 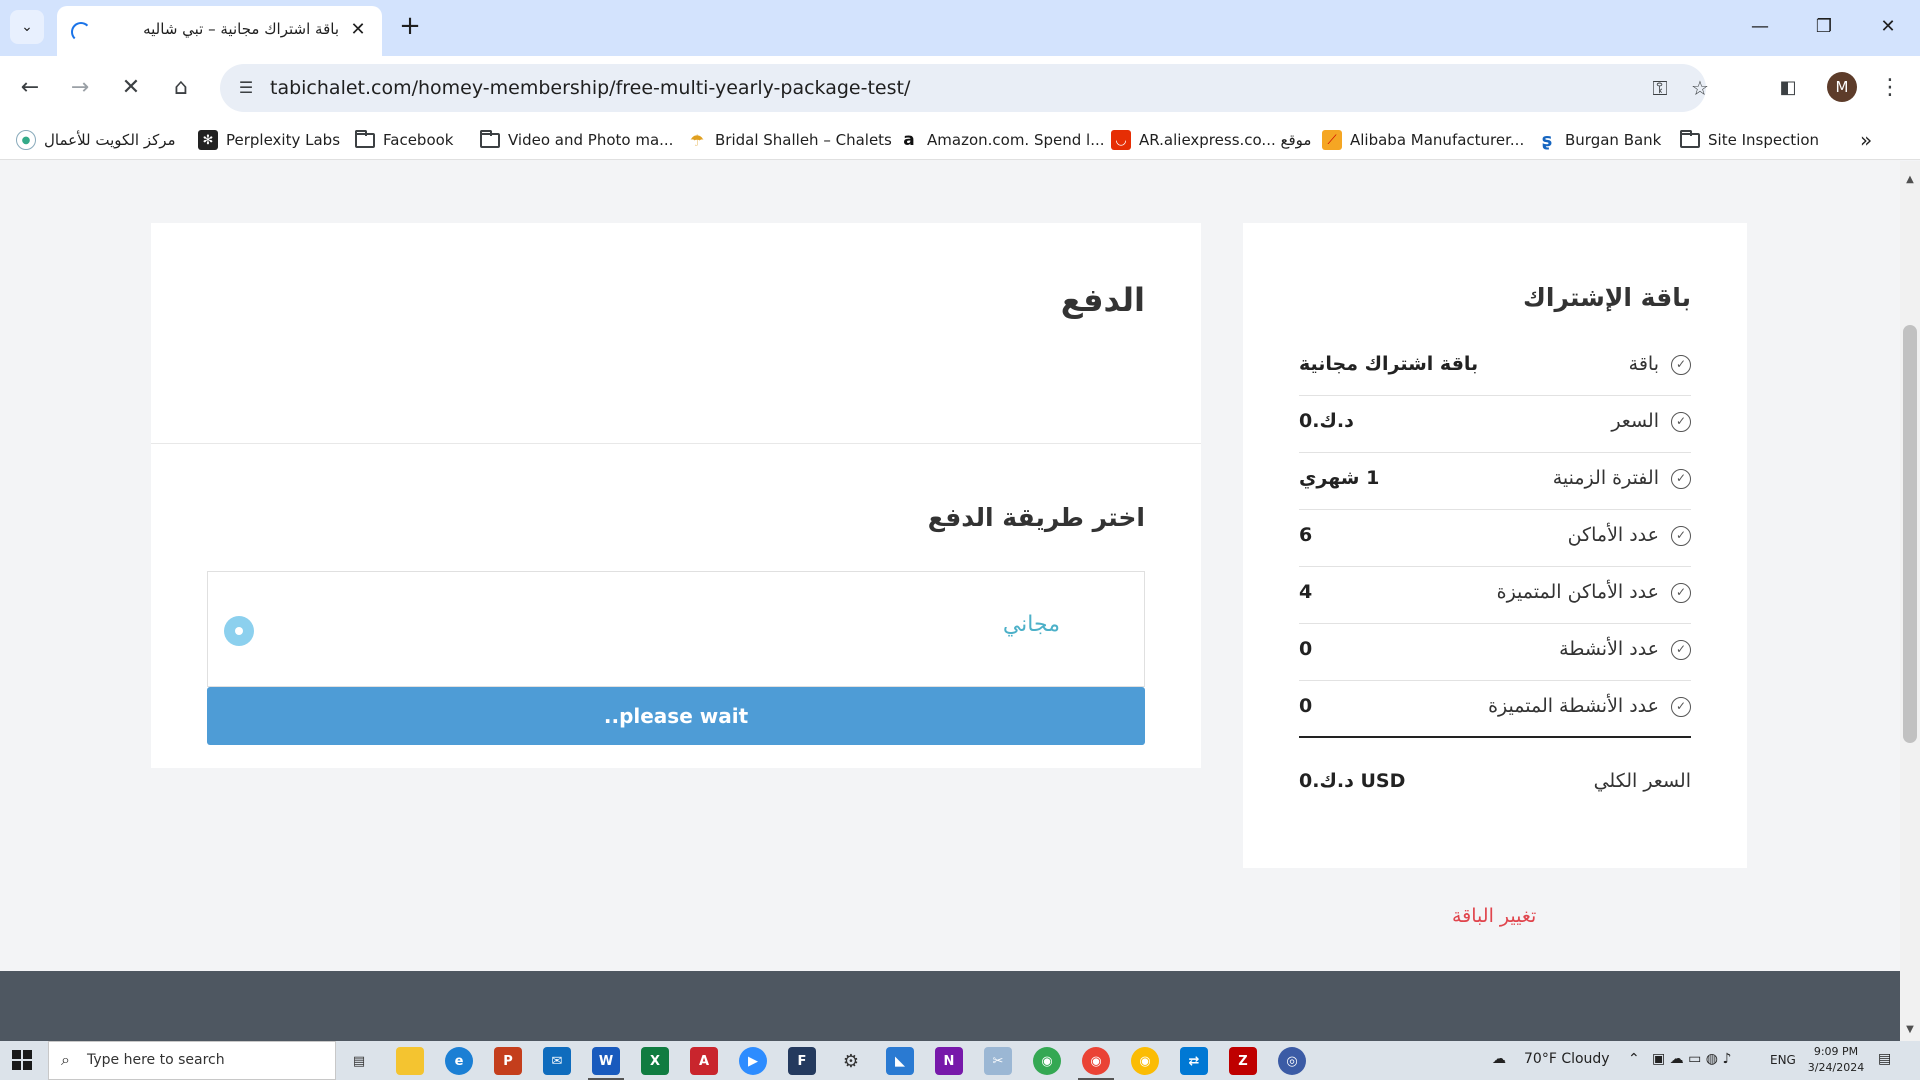 I want to click on onenote-icon: N, so click(x=949, y=1061).